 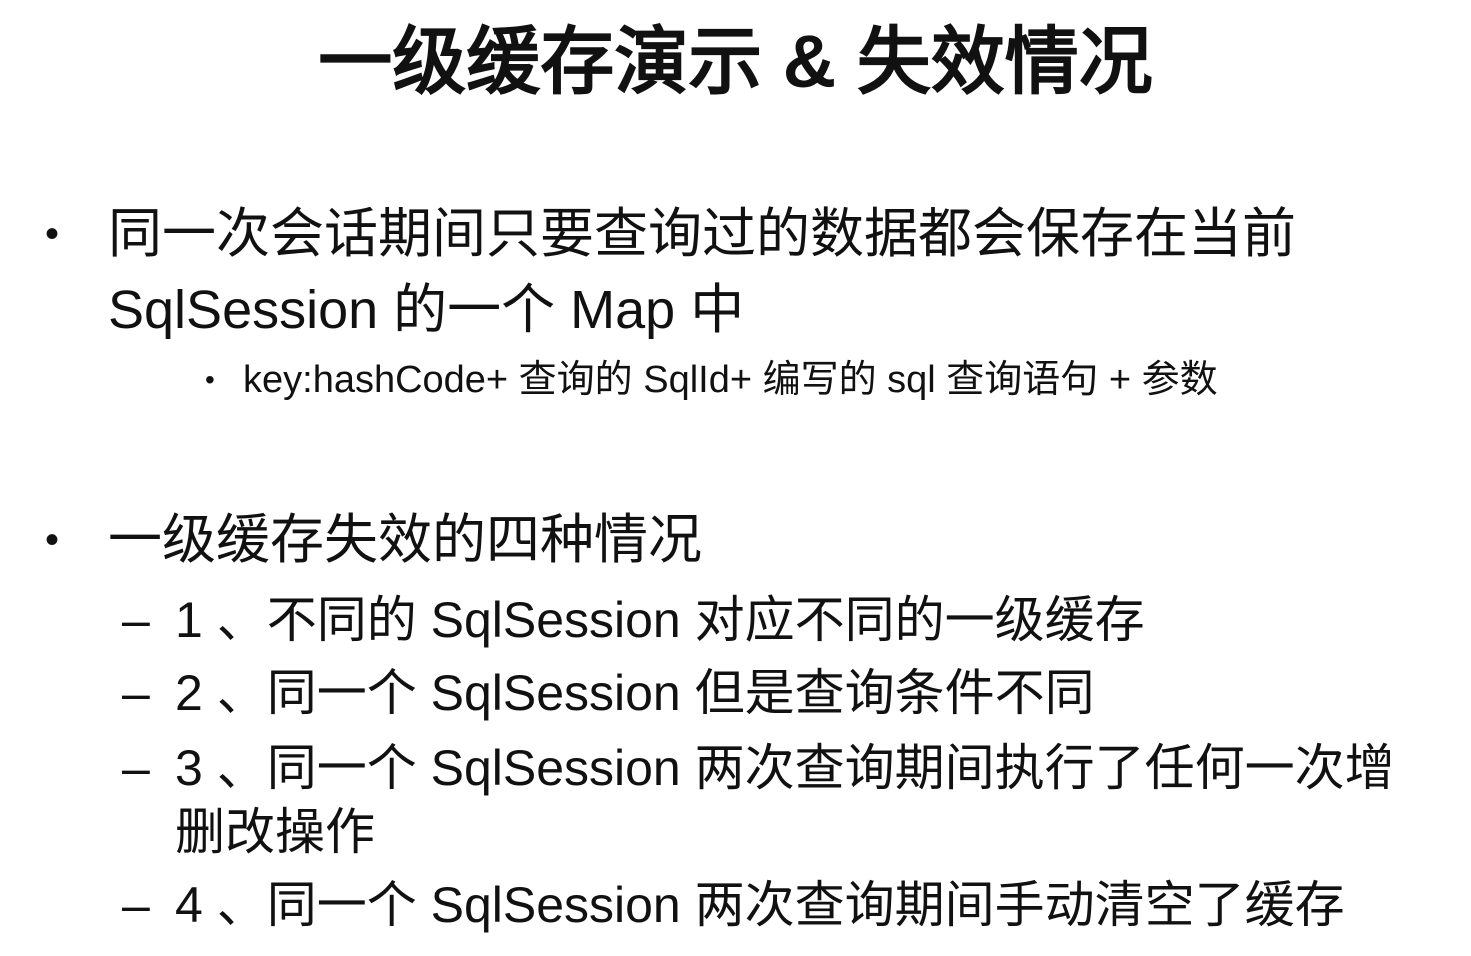 What do you see at coordinates (785, 800) in the screenshot?
I see `list-item: 3 、同一个 SqlSession 两次查询期间执行了任何一次增删改操作` at bounding box center [785, 800].